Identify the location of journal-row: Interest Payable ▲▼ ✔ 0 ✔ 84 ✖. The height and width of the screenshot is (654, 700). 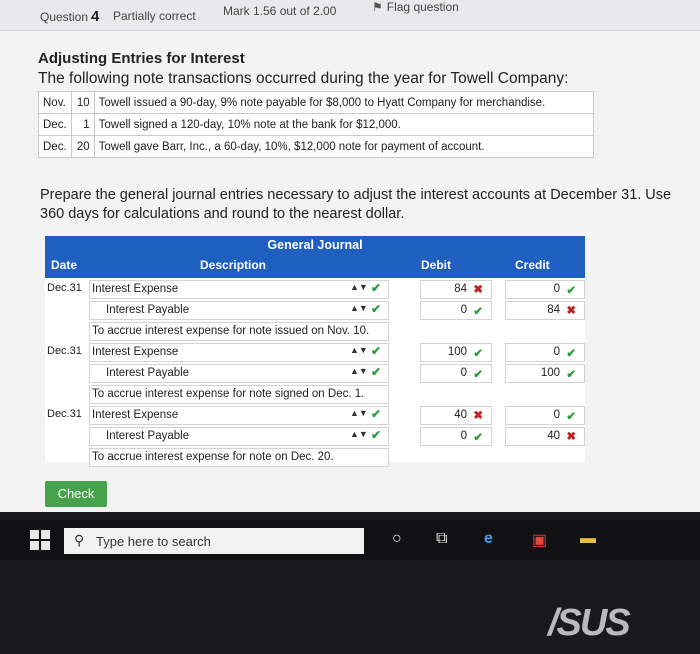
(315, 309).